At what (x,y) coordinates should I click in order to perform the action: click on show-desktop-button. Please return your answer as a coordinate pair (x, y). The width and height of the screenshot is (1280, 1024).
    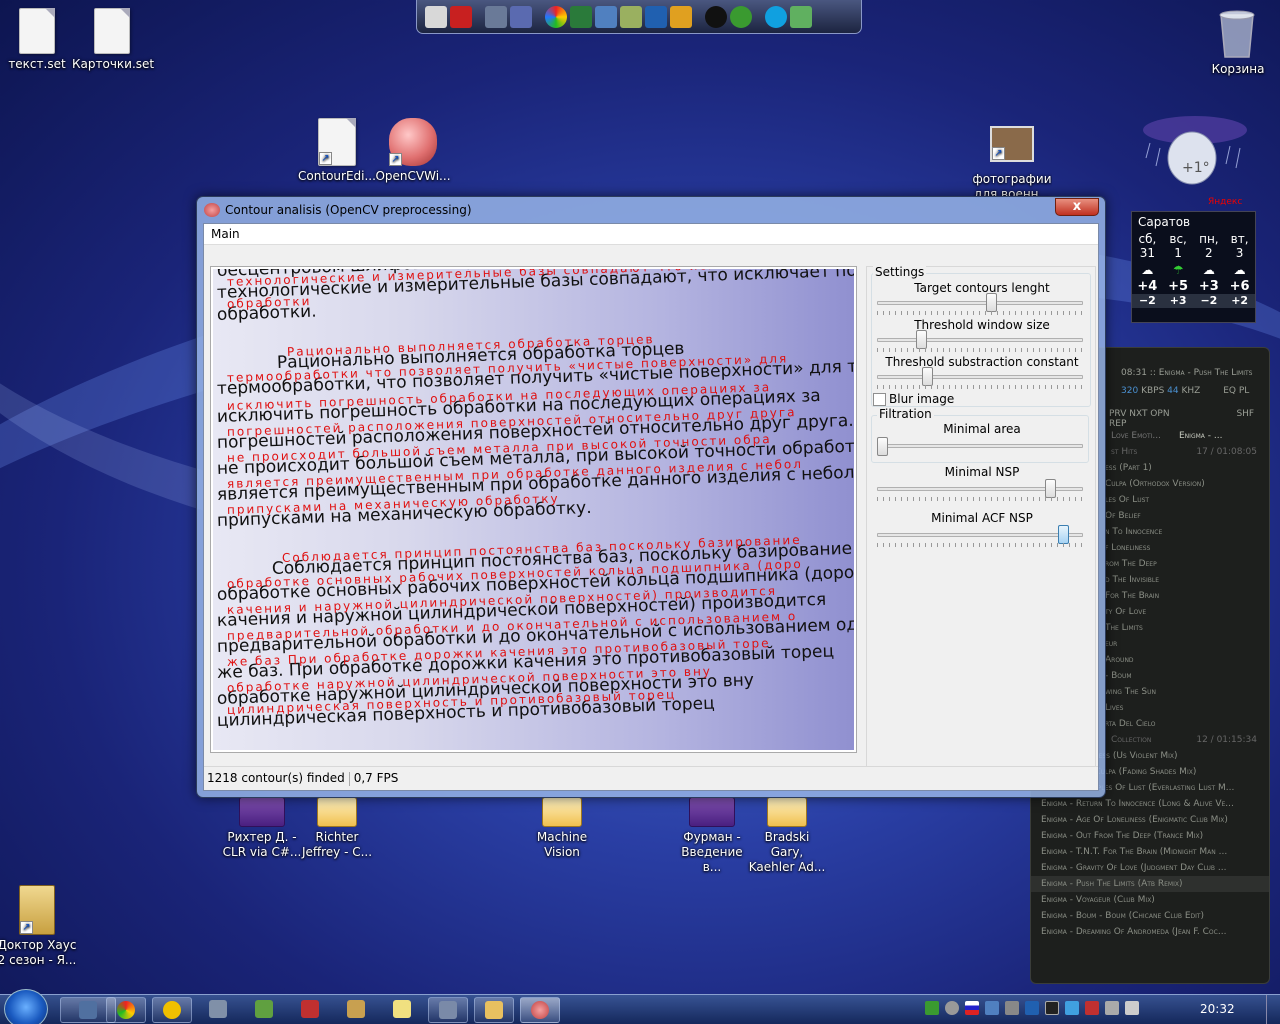
    Looking at the image, I should click on (1273, 1009).